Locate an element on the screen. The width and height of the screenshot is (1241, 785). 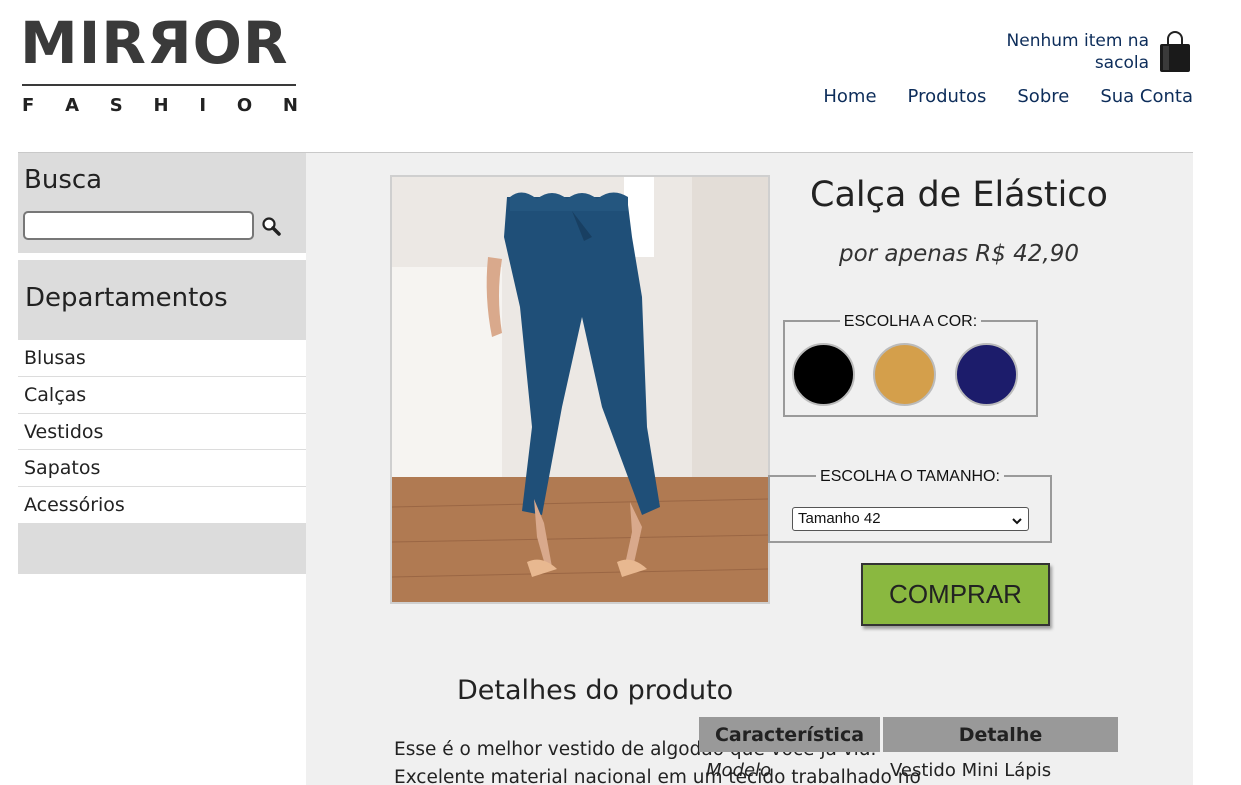
department-item-blusas: Blusas is located at coordinates (162, 358).